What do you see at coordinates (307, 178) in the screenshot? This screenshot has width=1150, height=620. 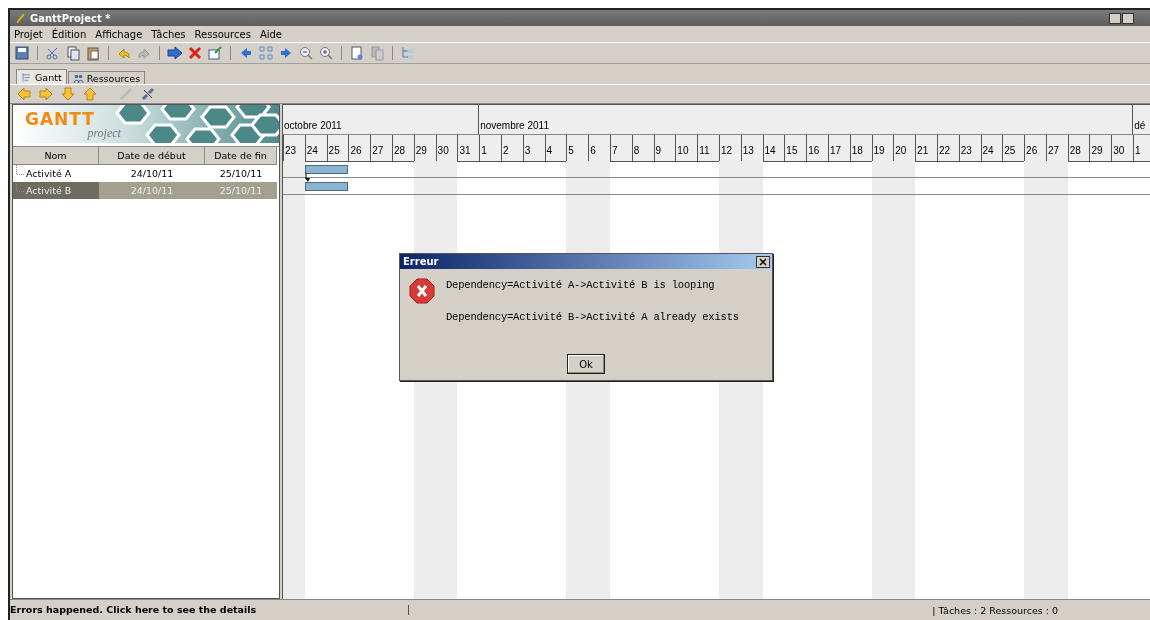 I see `dependency-arrow` at bounding box center [307, 178].